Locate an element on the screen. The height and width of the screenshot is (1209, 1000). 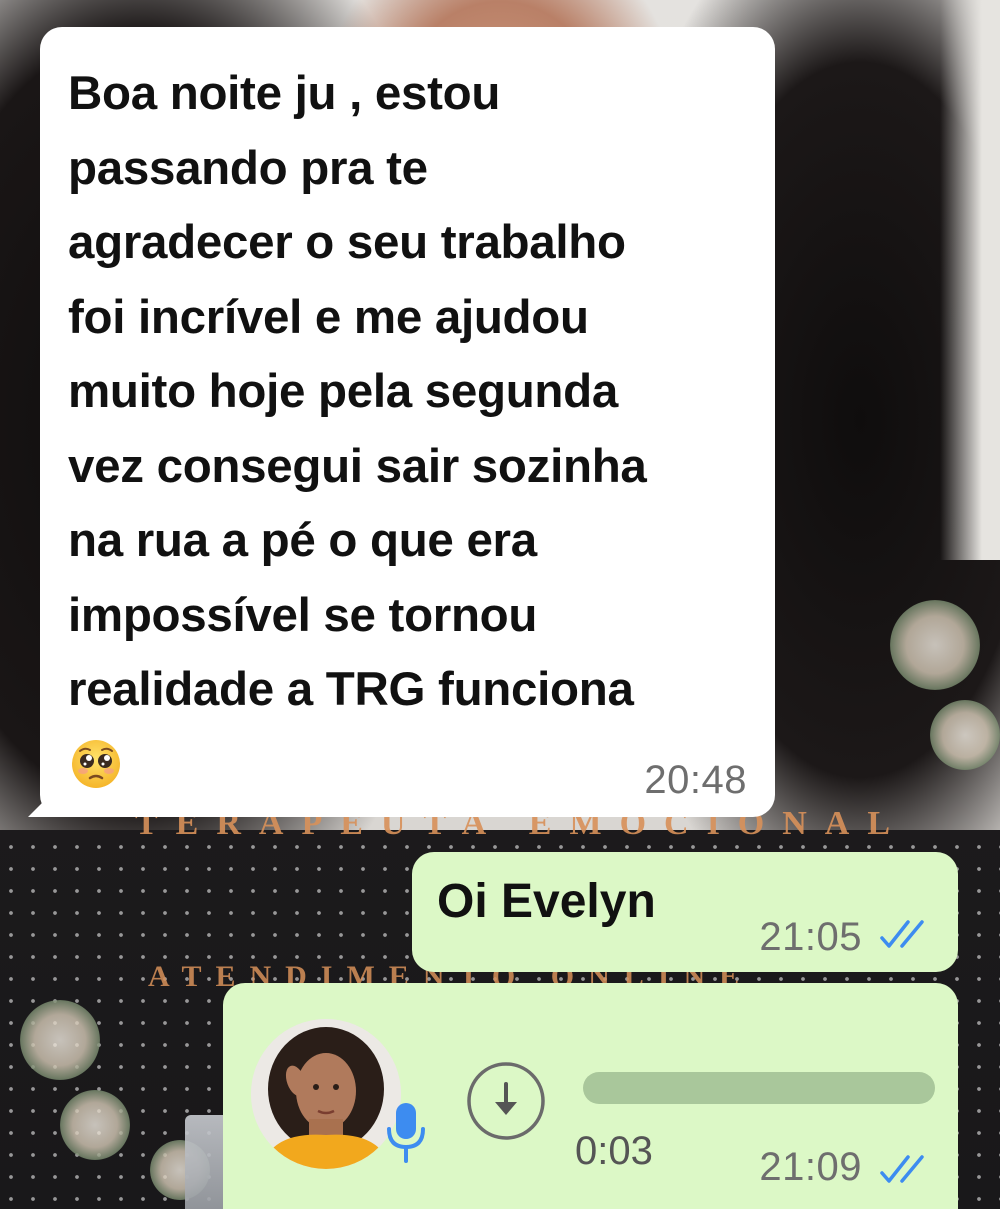
microphone-icon is located at coordinates (406, 1133).